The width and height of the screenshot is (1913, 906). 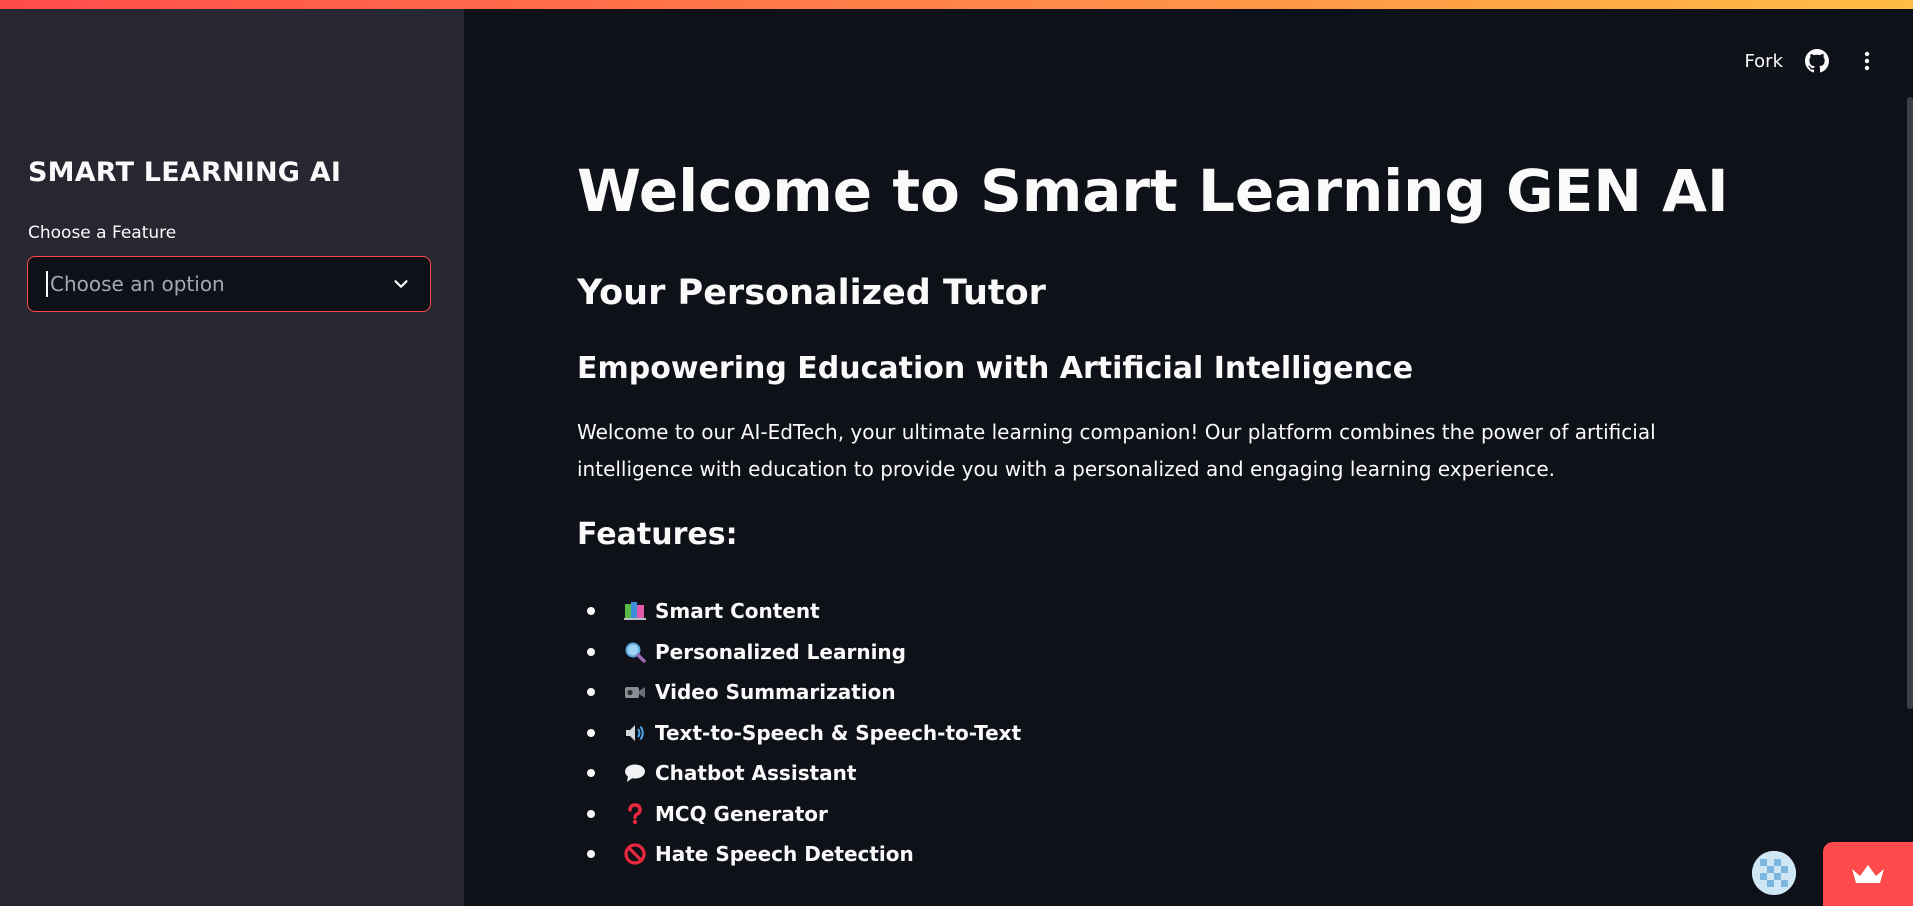 I want to click on list-item: Smart Content, so click(x=799, y=611).